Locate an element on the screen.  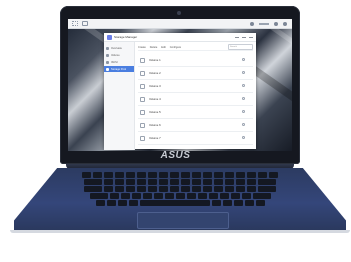
settings-icon is located at coordinates (276, 23).